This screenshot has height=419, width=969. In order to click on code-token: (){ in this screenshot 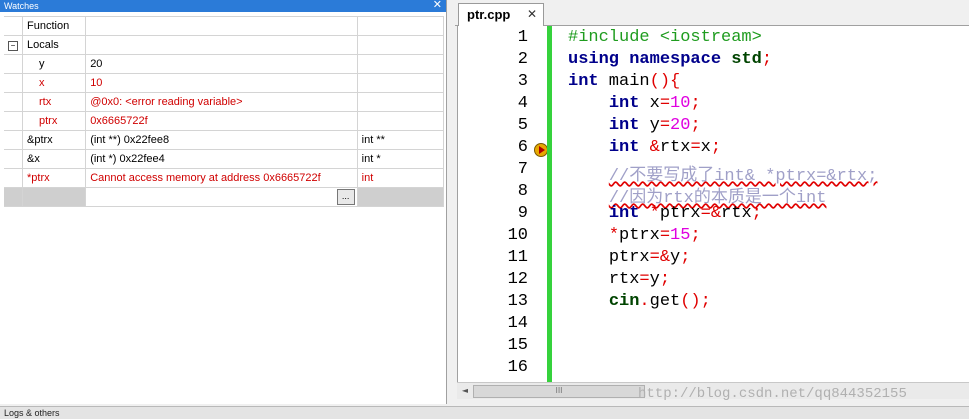, I will do `click(665, 81)`.